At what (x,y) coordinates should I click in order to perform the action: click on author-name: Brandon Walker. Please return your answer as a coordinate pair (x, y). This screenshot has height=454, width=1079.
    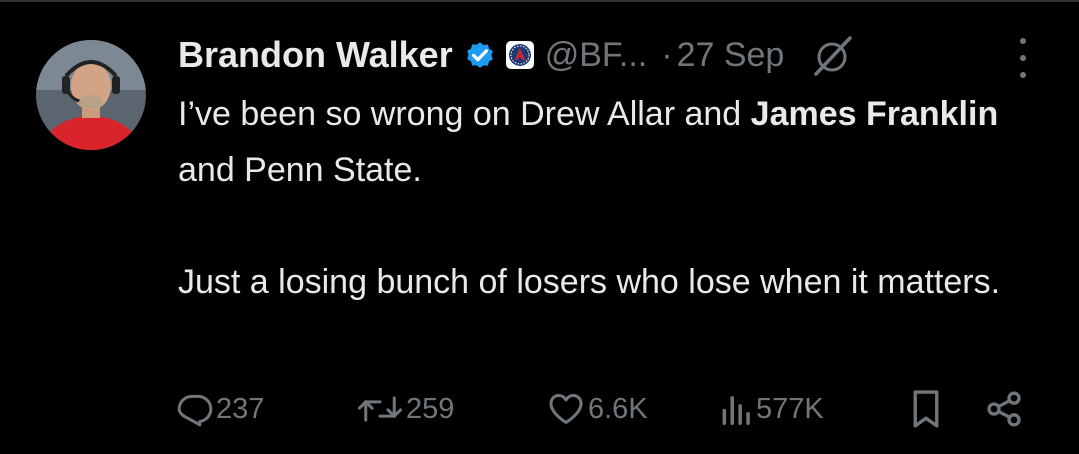
    Looking at the image, I should click on (315, 55).